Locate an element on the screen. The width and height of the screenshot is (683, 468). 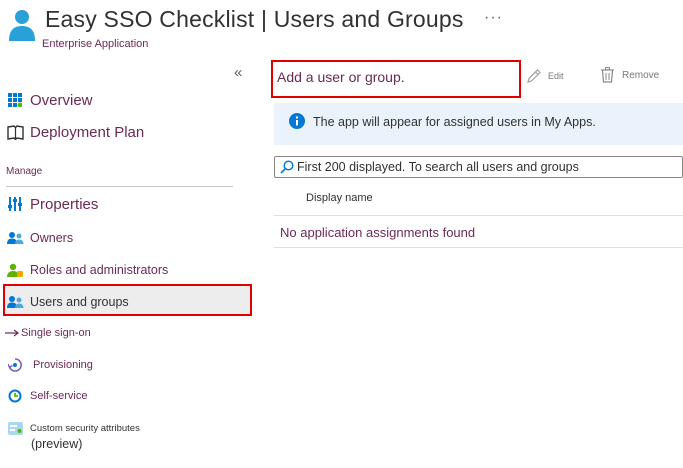
sidebar-item-label: Roles and administrators is located at coordinates (99, 270).